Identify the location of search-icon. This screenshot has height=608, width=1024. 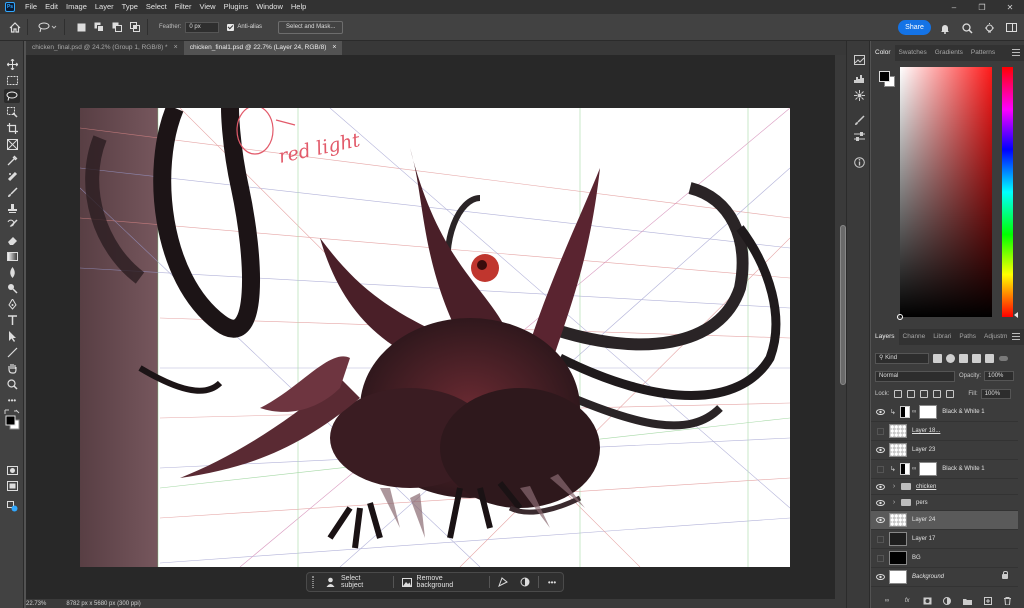
(967, 28).